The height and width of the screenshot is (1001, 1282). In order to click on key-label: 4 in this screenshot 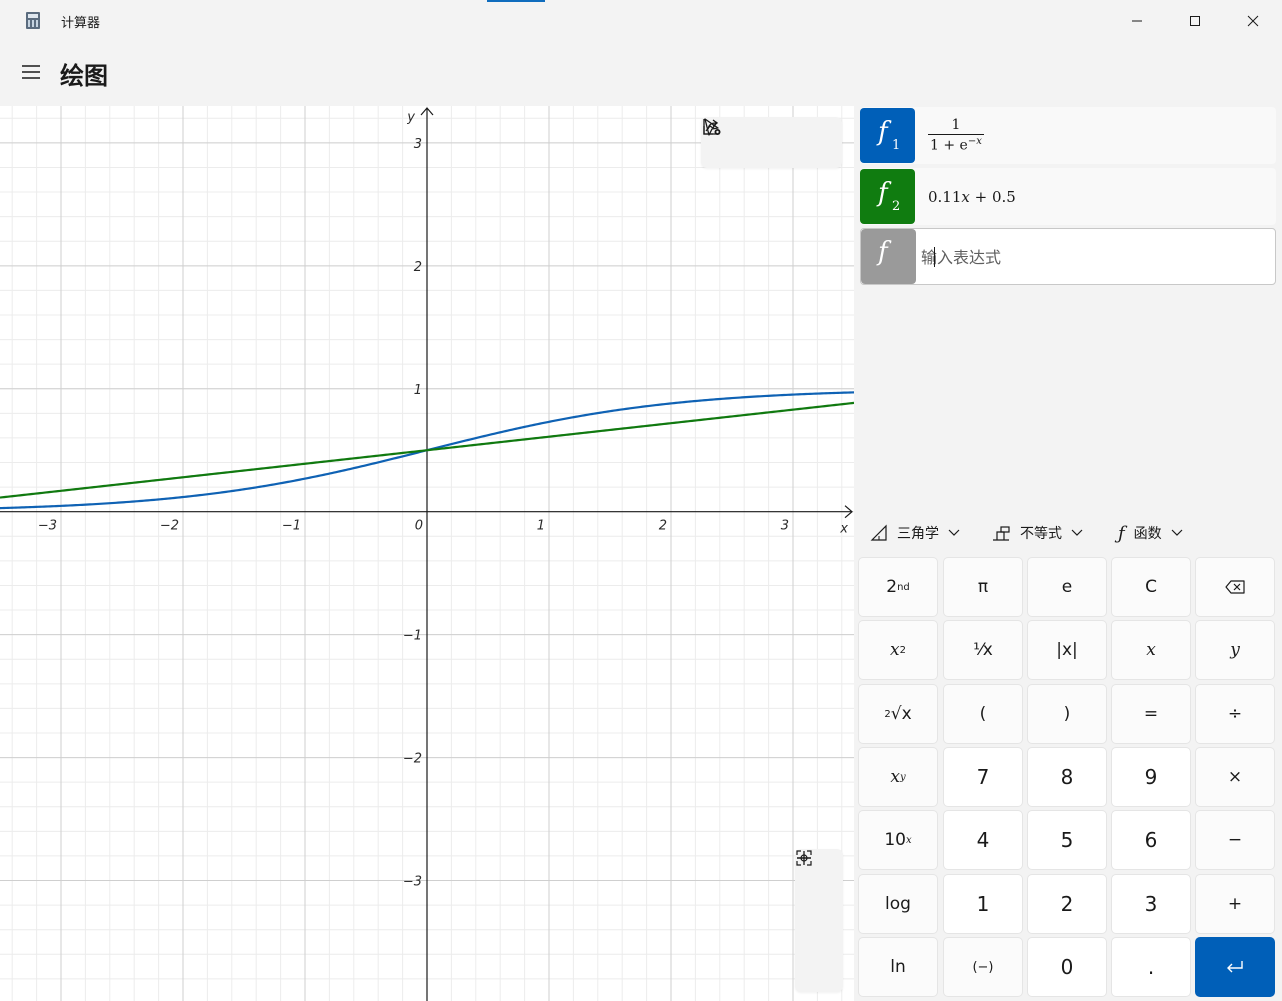, I will do `click(983, 840)`.